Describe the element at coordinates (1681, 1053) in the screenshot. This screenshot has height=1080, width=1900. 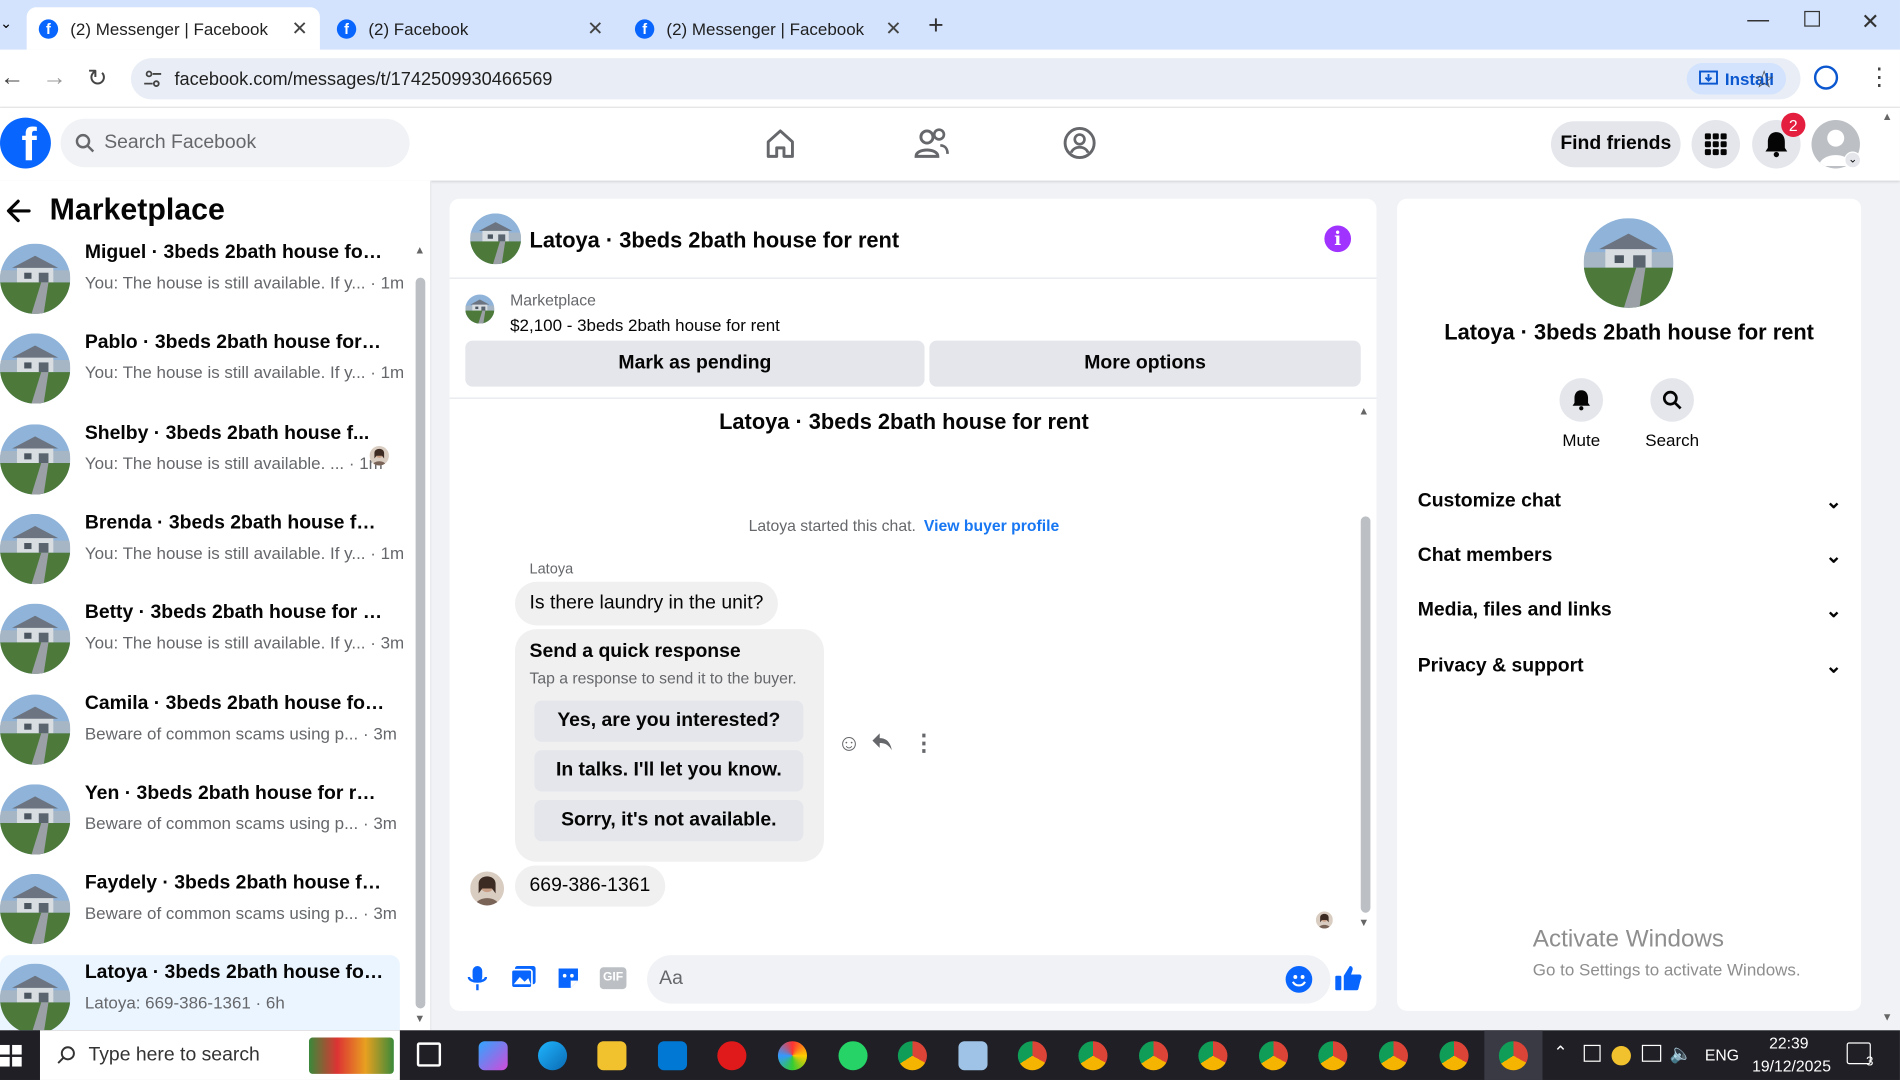
I see `volume-icon: 🔈` at that location.